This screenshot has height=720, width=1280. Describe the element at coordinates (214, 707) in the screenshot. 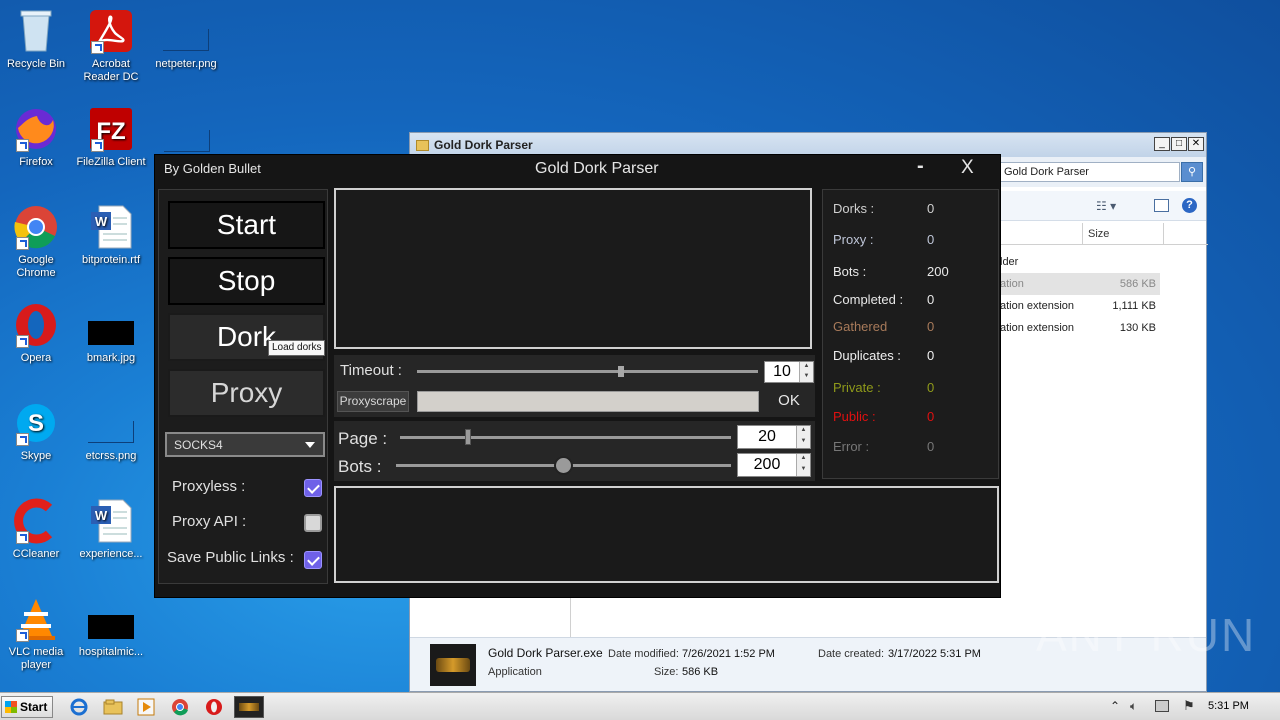

I see `opera-taskbar-icon` at that location.